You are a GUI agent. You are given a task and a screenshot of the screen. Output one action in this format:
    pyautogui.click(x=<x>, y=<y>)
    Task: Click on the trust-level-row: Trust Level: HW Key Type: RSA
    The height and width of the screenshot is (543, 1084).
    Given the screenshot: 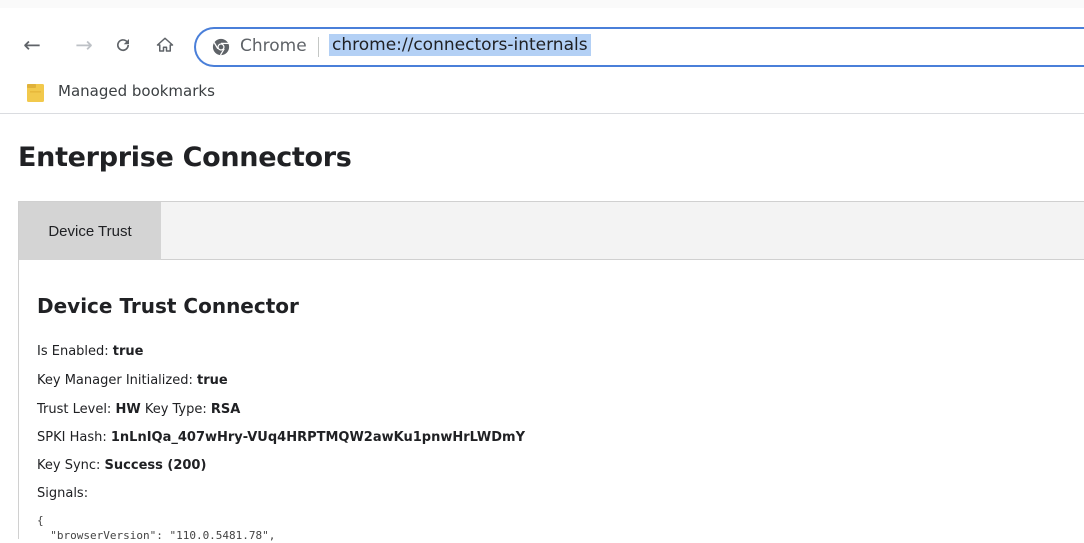 What is the action you would take?
    pyautogui.click(x=138, y=409)
    